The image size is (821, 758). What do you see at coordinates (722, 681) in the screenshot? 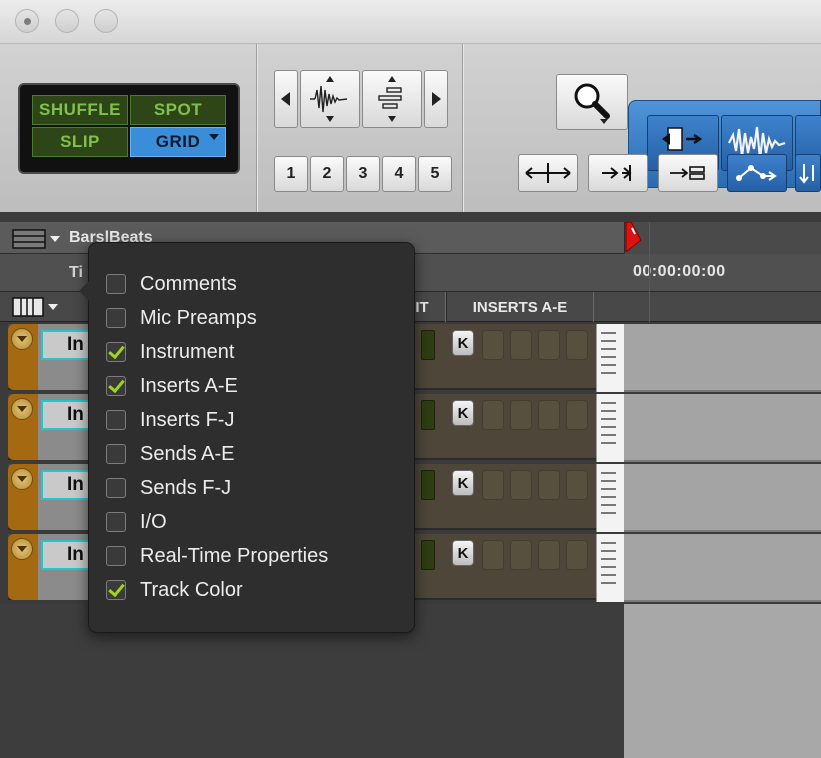
I see `empty-timeline-area` at bounding box center [722, 681].